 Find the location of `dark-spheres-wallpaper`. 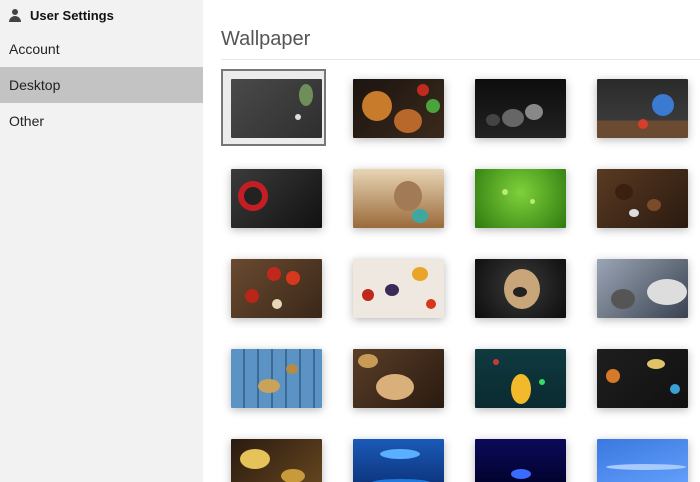

dark-spheres-wallpaper is located at coordinates (520, 108).